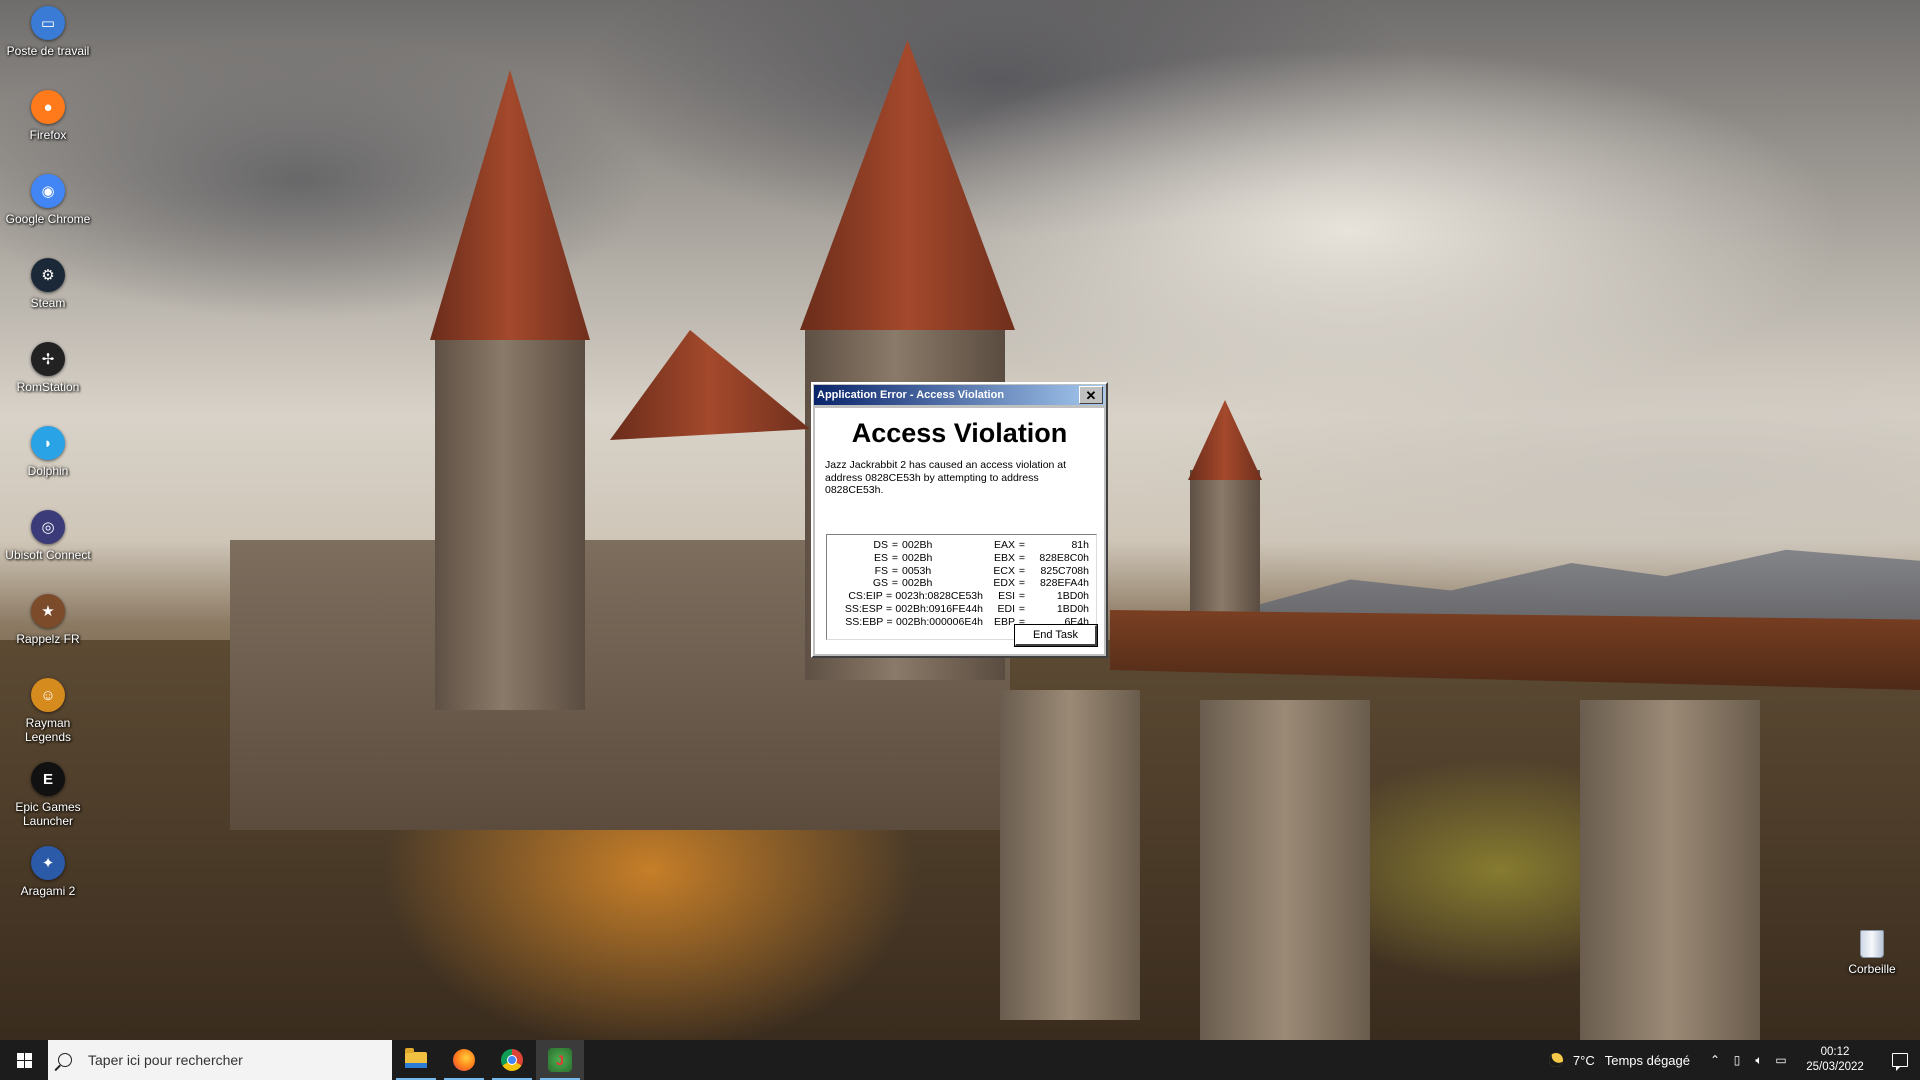  Describe the element at coordinates (939, 596) in the screenshot. I see `register-value: 0023h:0828CE53h` at that location.